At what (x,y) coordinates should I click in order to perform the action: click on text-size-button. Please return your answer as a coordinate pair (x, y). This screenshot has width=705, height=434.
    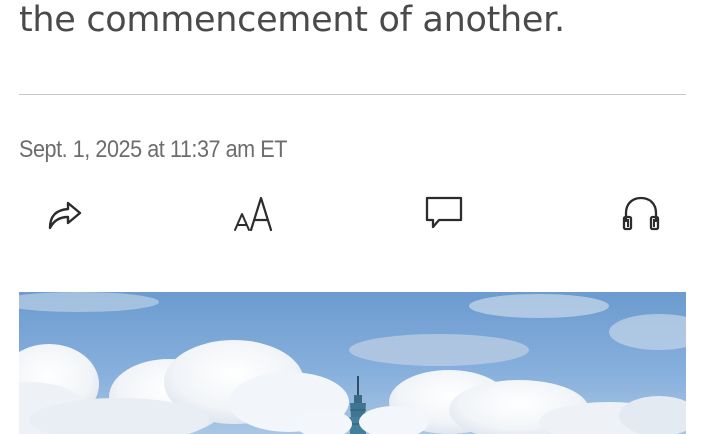
    Looking at the image, I should click on (254, 213).